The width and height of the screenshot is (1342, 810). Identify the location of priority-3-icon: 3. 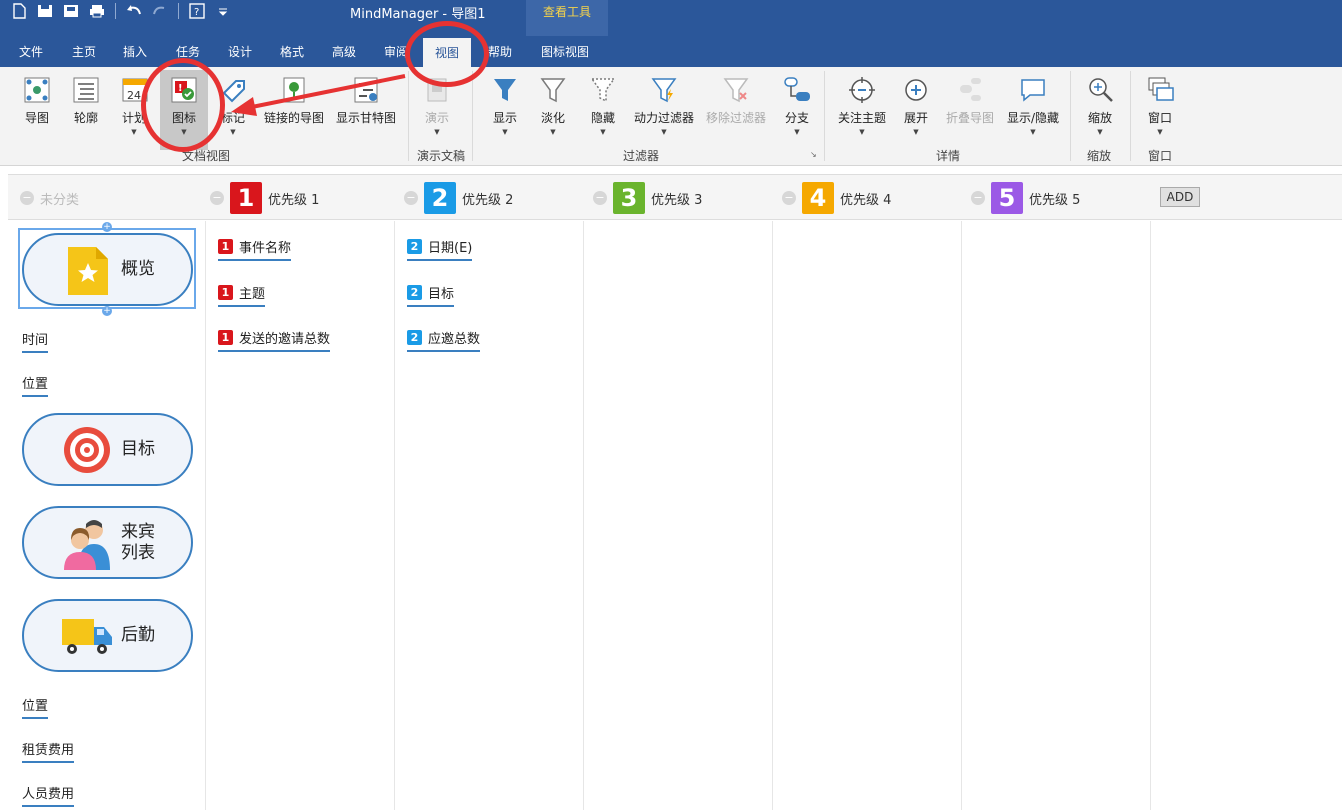
(629, 198).